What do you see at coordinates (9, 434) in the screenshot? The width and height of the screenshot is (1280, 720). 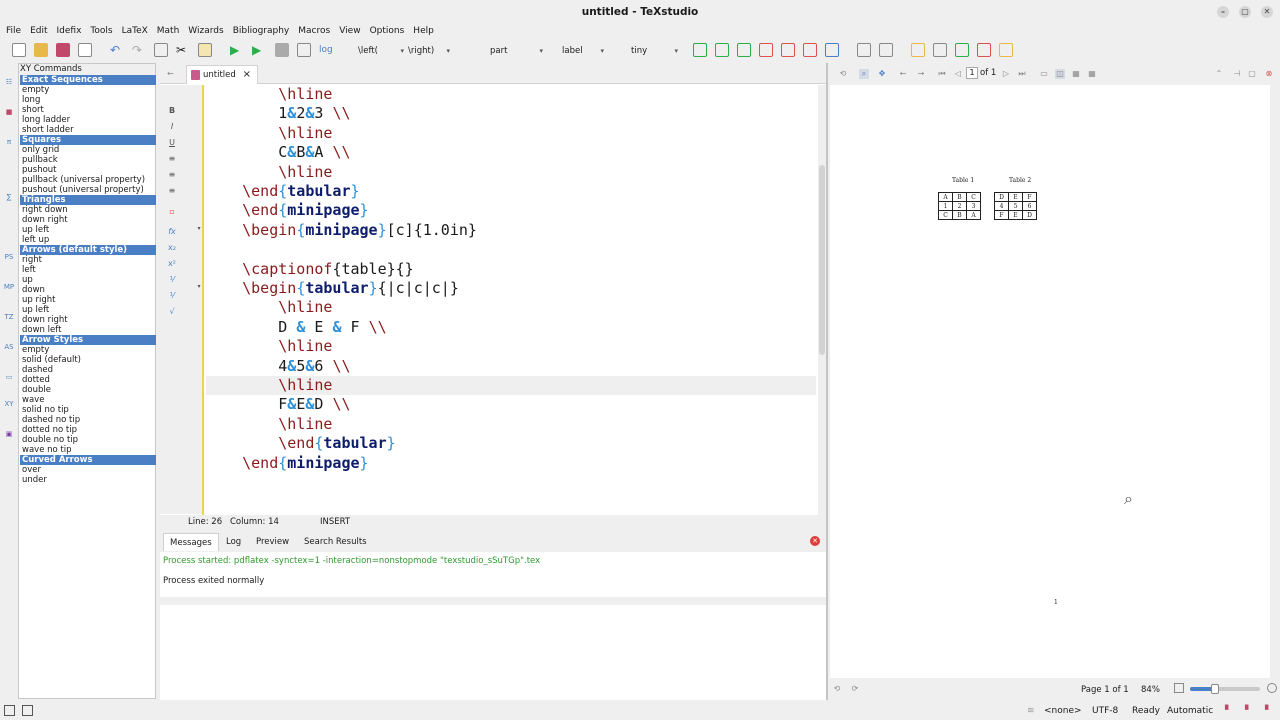 I see `beamer-icon: ▣` at bounding box center [9, 434].